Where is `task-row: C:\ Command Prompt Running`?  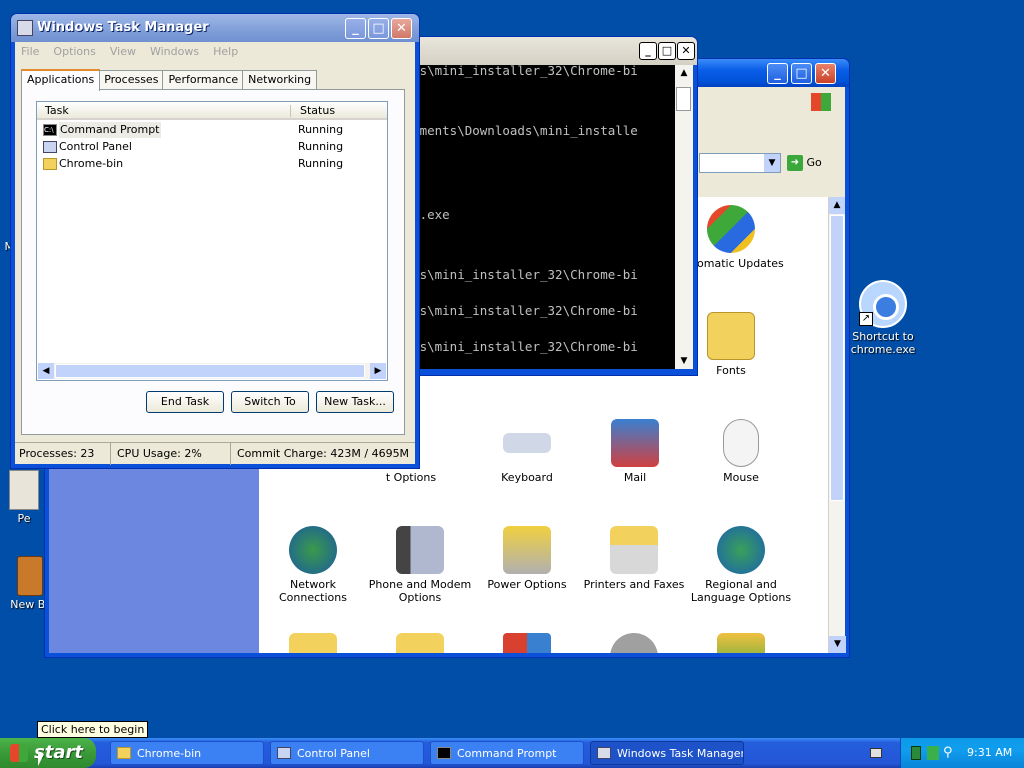 task-row: C:\ Command Prompt Running is located at coordinates (211, 130).